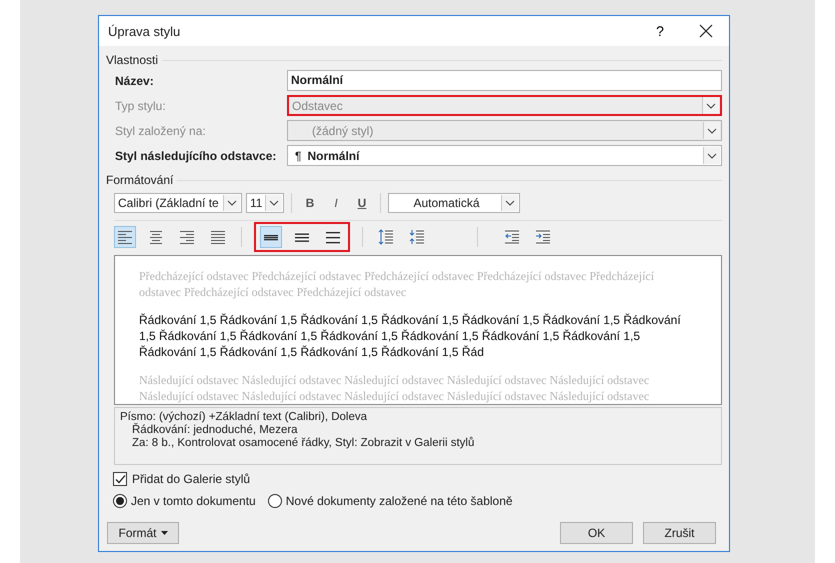  Describe the element at coordinates (454, 203) in the screenshot. I see `font-color-dropdown: Automatická` at that location.